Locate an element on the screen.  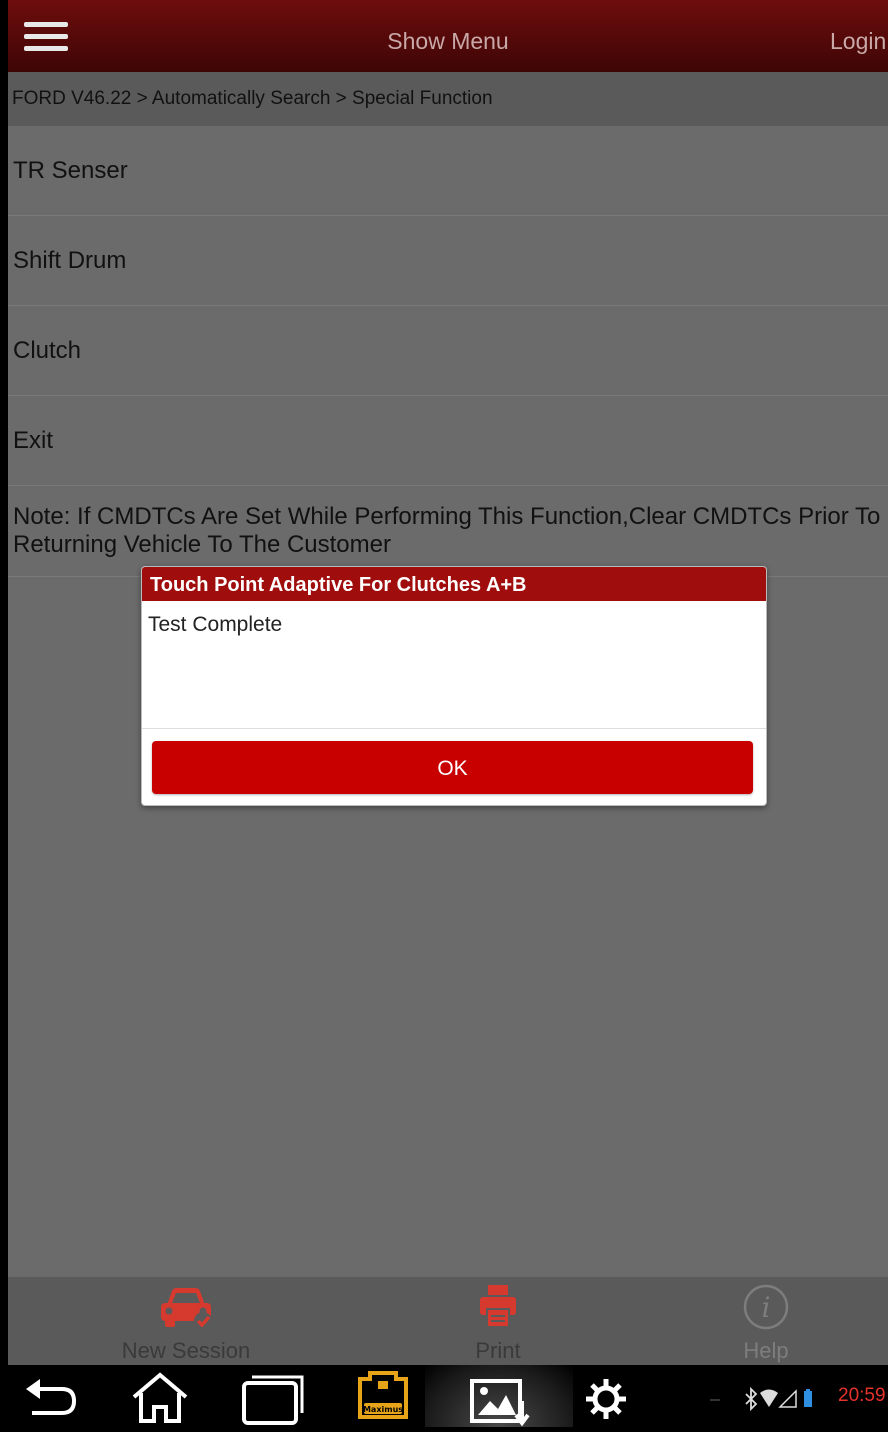
screenshot-icon is located at coordinates (500, 1396).